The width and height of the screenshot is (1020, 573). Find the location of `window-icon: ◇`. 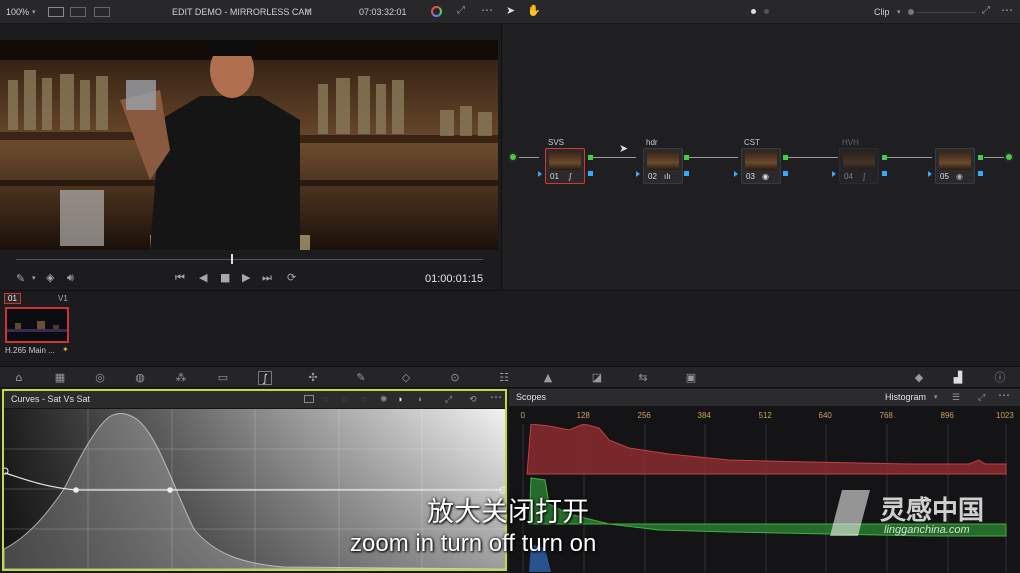

window-icon: ◇ is located at coordinates (406, 378).